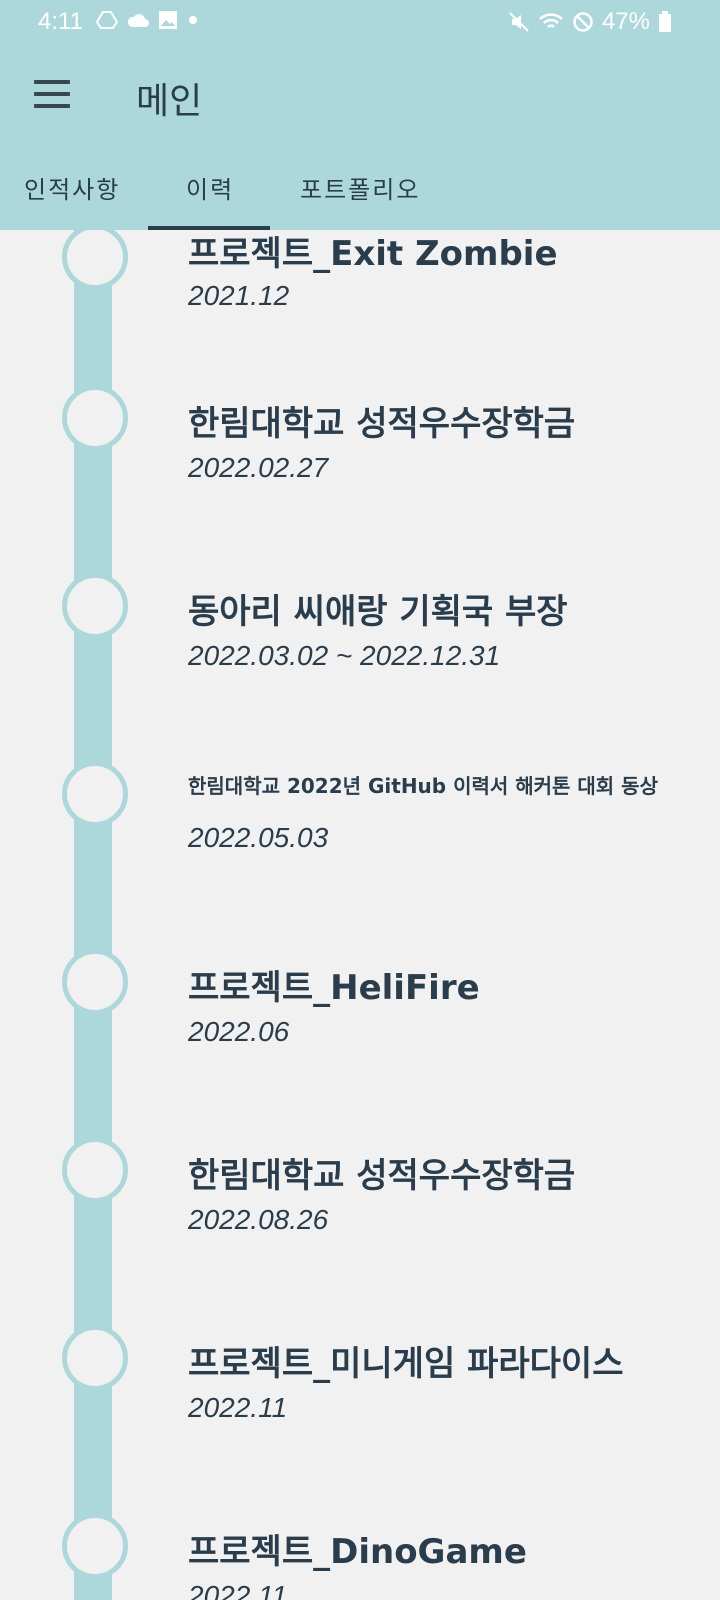 This screenshot has height=1600, width=720. What do you see at coordinates (334, 988) in the screenshot?
I see `timeline-item-title: 프로젝트_HeliFire` at bounding box center [334, 988].